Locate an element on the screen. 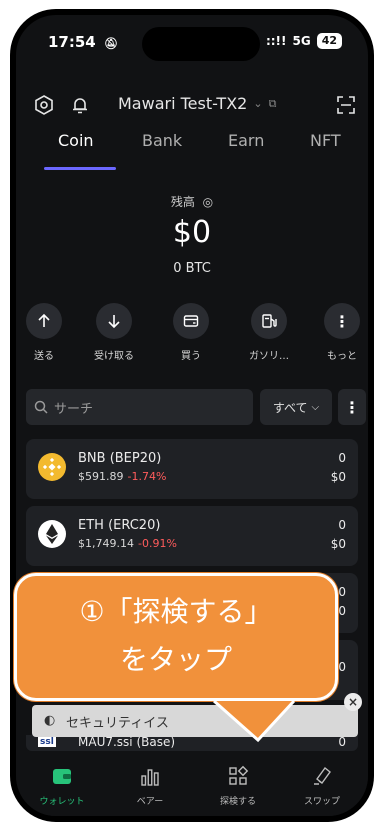 This screenshot has height=826, width=384. balance-label: 残高 ◎ is located at coordinates (192, 202).